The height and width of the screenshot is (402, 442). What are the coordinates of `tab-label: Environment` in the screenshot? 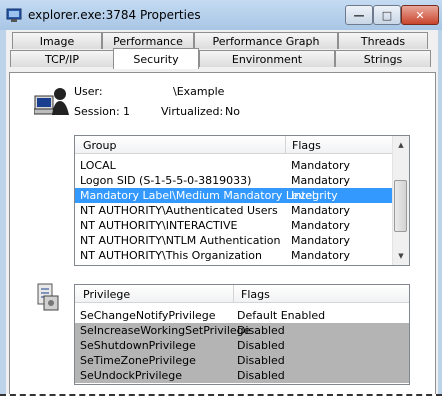 It's located at (267, 59).